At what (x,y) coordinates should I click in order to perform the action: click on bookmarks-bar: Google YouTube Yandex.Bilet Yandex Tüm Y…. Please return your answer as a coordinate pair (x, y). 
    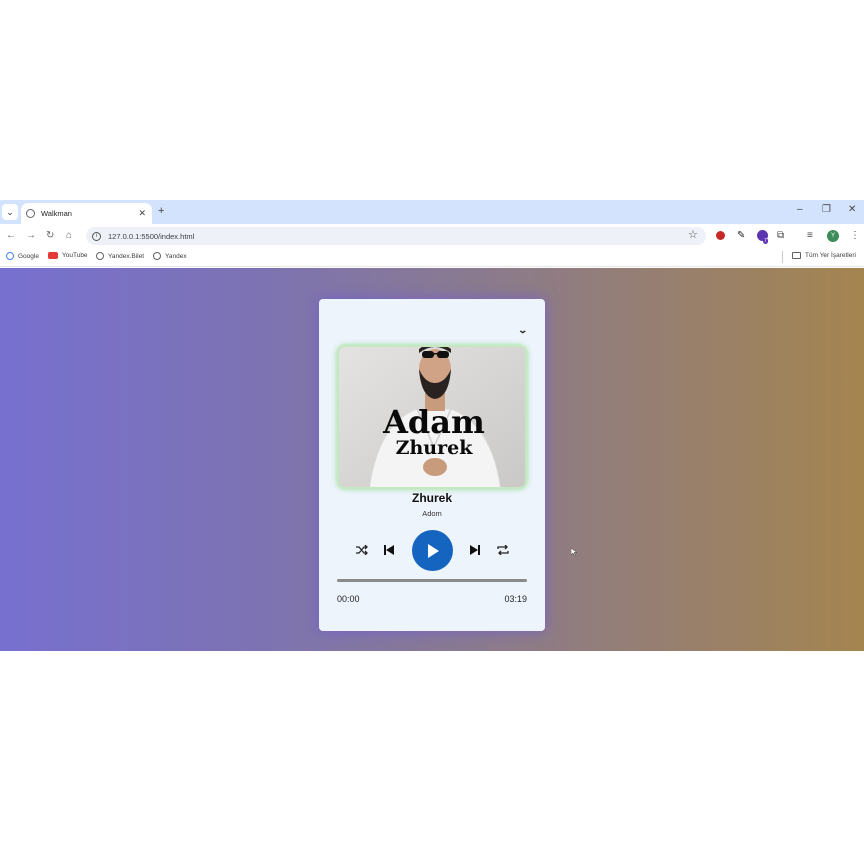
    Looking at the image, I should click on (432, 257).